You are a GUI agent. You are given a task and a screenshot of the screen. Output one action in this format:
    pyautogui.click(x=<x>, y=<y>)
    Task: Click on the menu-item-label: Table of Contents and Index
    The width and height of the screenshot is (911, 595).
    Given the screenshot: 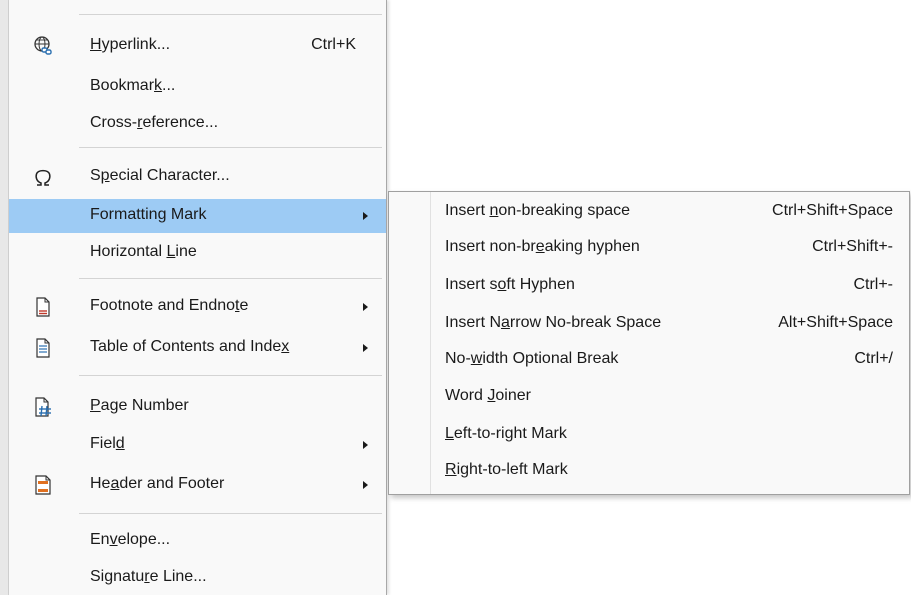 What is the action you would take?
    pyautogui.click(x=190, y=346)
    